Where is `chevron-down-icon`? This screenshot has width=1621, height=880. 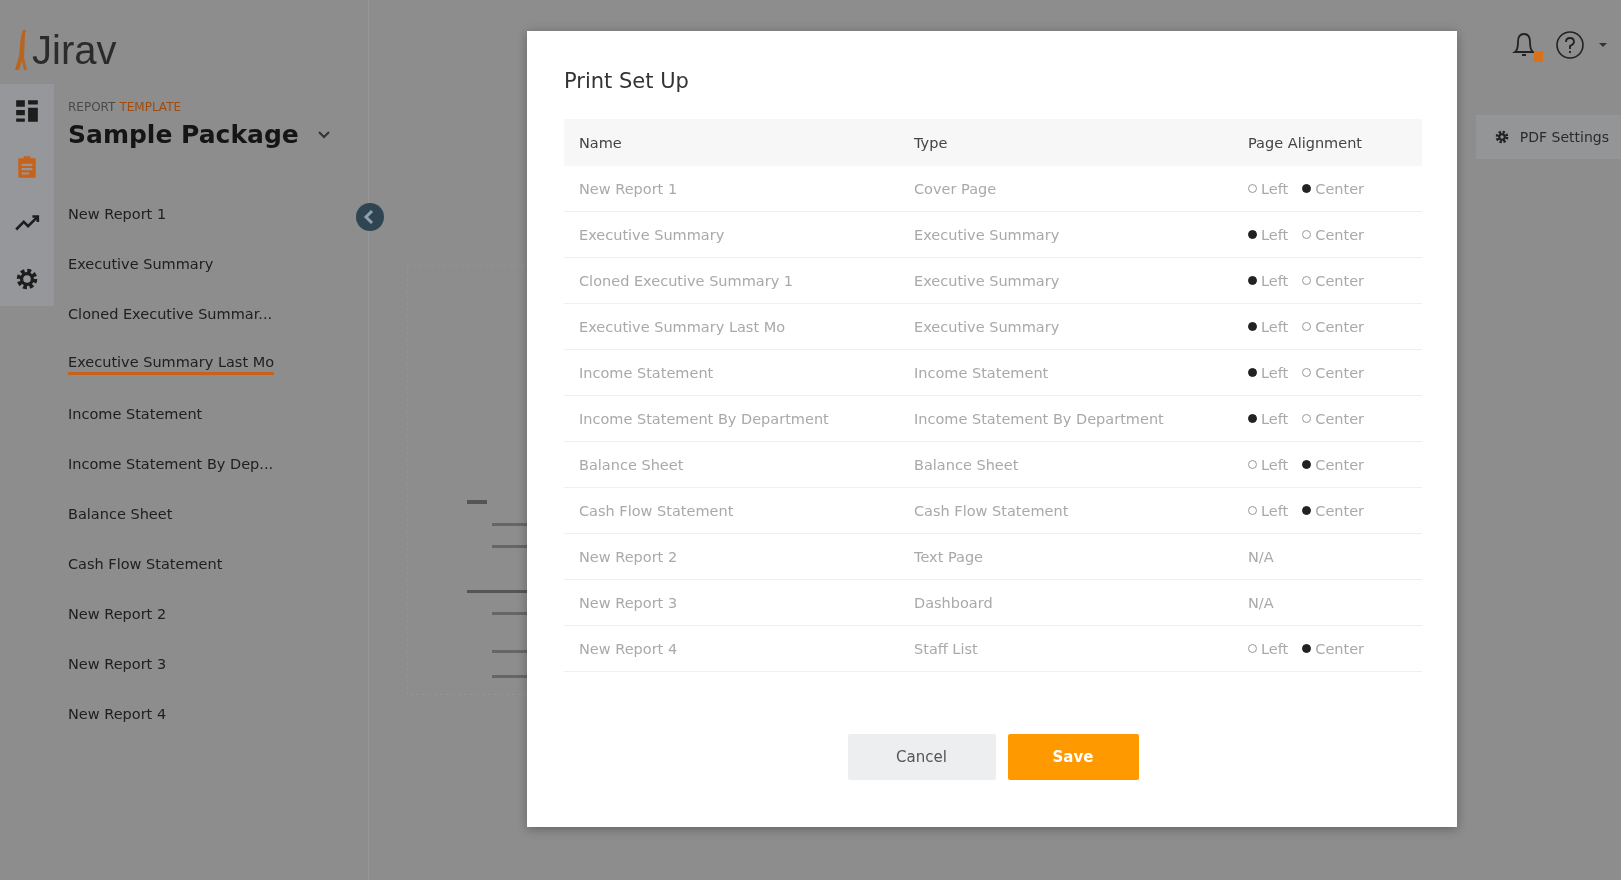 chevron-down-icon is located at coordinates (323, 134).